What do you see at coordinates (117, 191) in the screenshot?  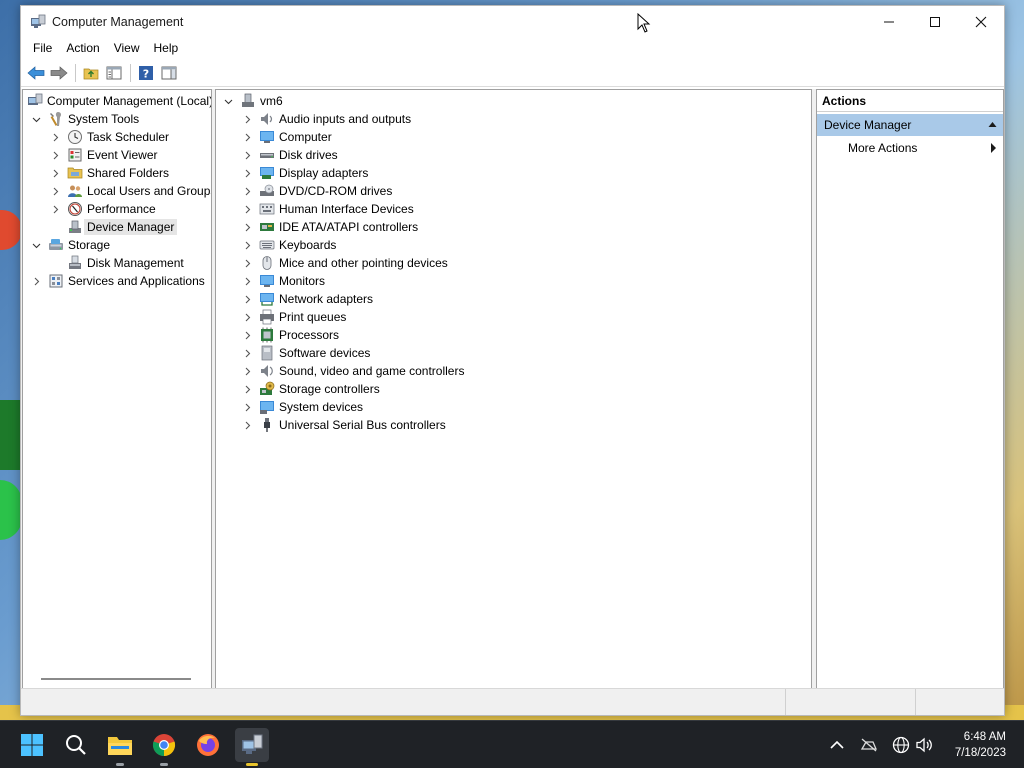 I see `tree-item-local-users-groups: Local Users and Groups` at bounding box center [117, 191].